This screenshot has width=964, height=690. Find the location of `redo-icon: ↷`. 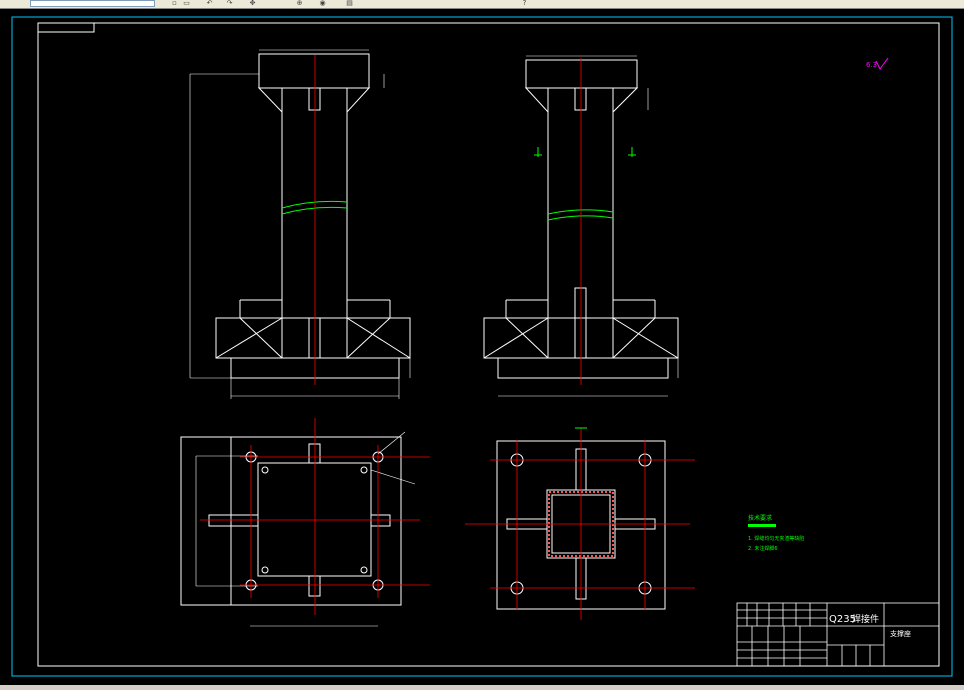

redo-icon: ↷ is located at coordinates (229, 3).